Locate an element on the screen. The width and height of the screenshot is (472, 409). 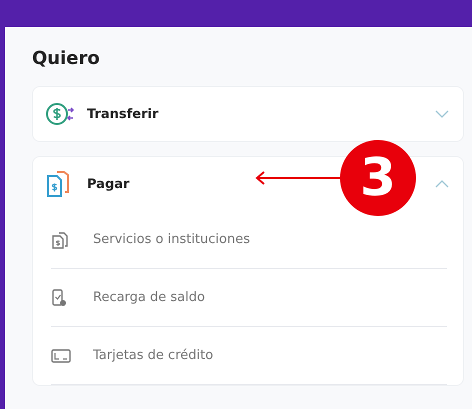
transfer-icon is located at coordinates (60, 114).